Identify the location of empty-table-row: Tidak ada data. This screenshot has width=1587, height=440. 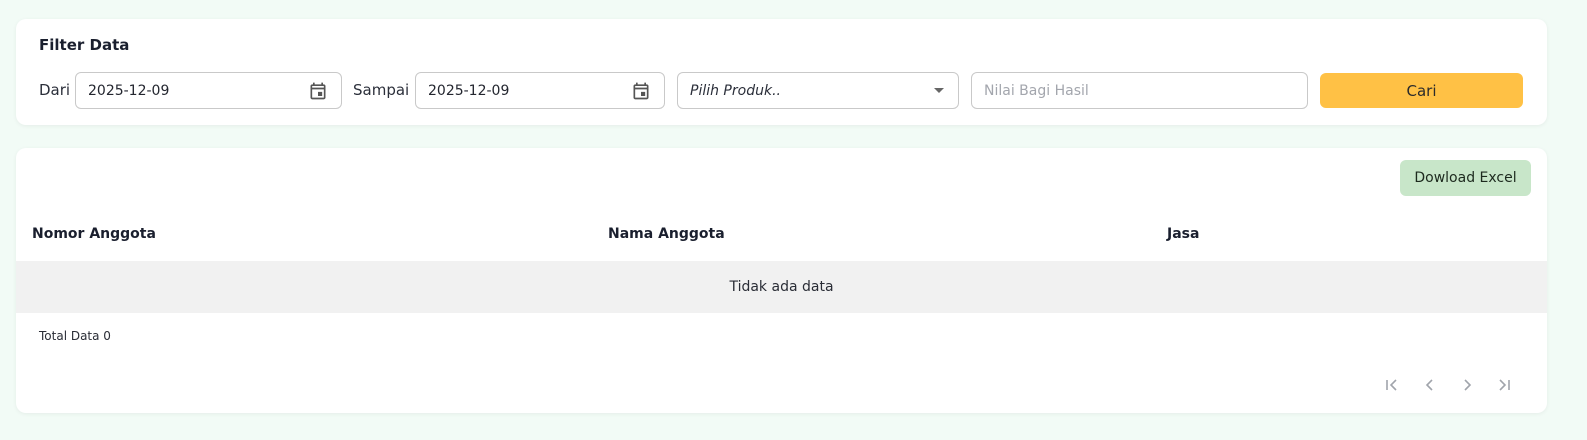
(781, 287).